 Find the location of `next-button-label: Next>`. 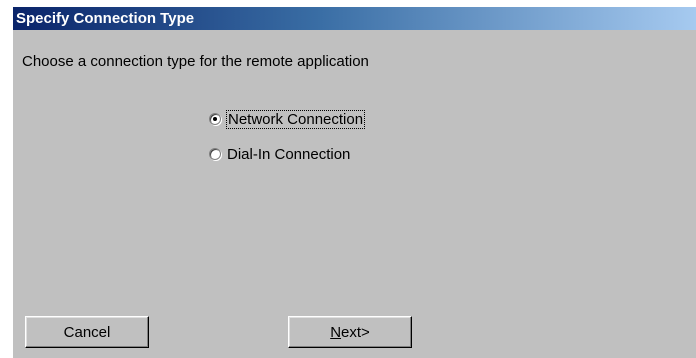

next-button-label: Next> is located at coordinates (350, 332).